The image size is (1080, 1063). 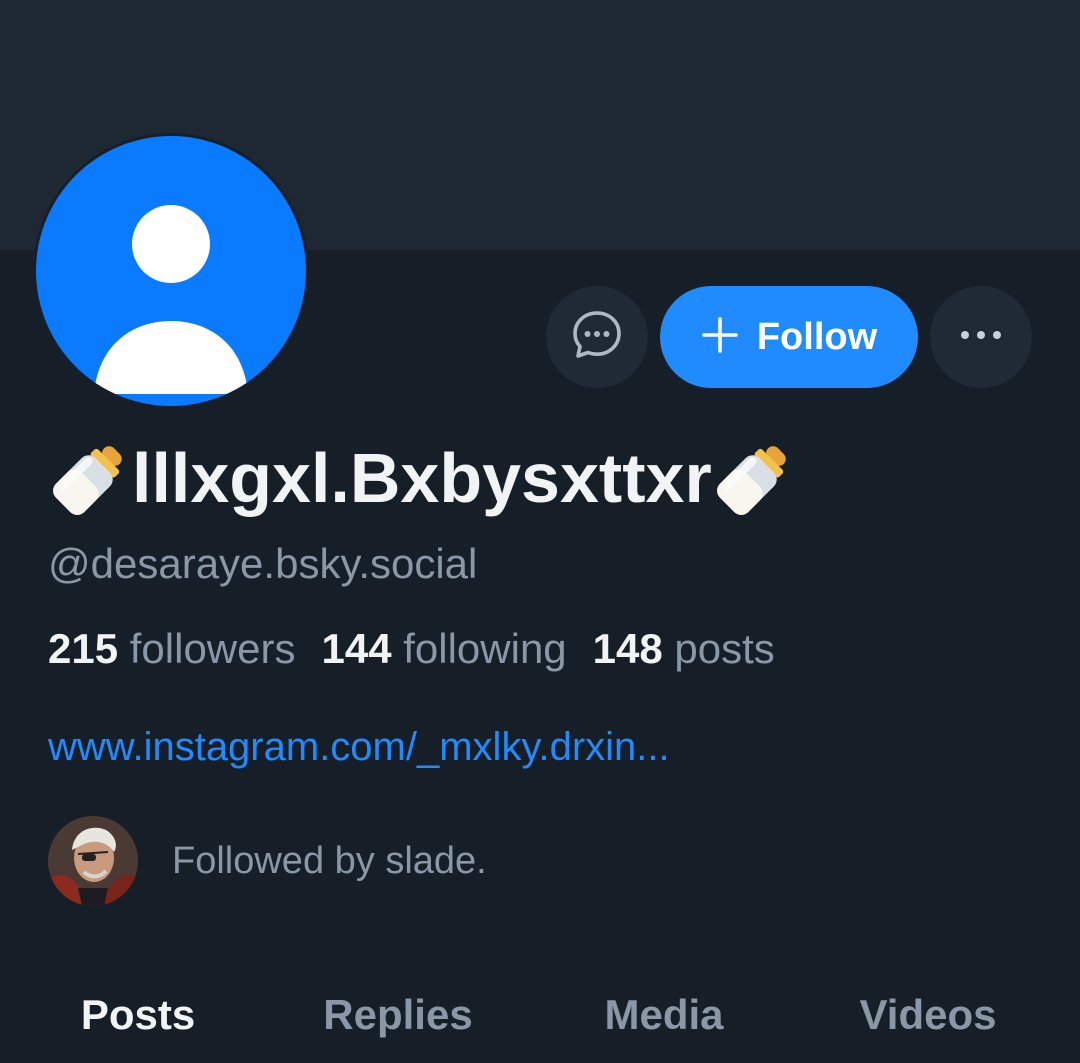 I want to click on profile-tabs: Posts Replies Media Videos, so click(x=540, y=1015).